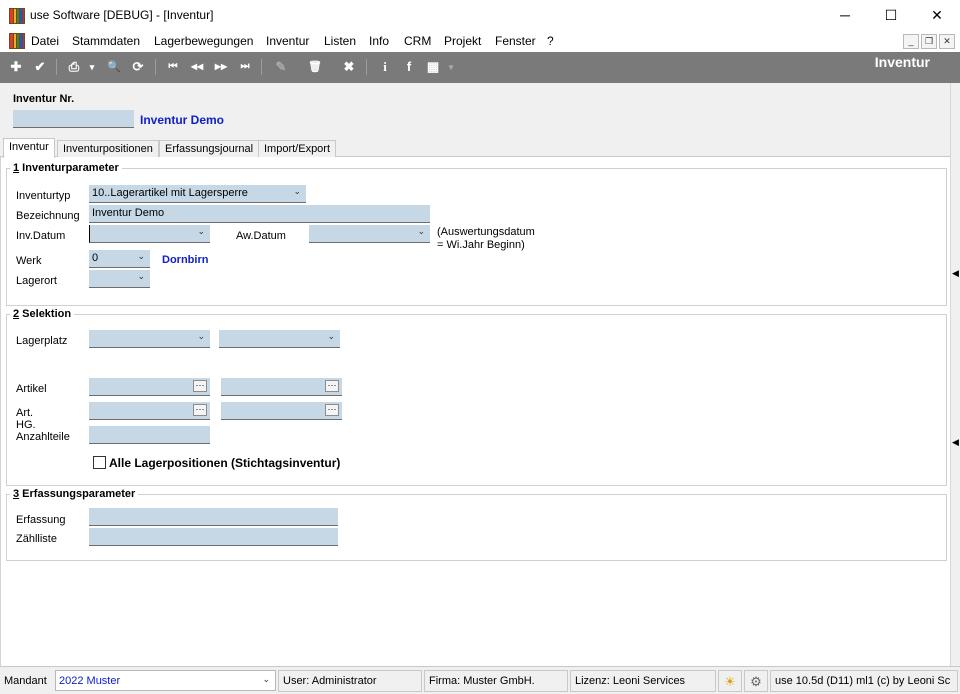 This screenshot has width=960, height=694. What do you see at coordinates (119, 259) in the screenshot?
I see `werk-select: 0 ⌄` at bounding box center [119, 259].